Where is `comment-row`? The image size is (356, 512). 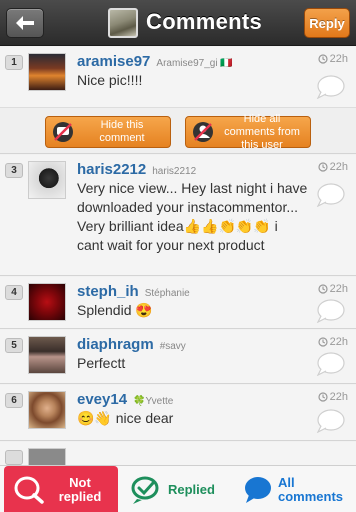 comment-row is located at coordinates (178, 453).